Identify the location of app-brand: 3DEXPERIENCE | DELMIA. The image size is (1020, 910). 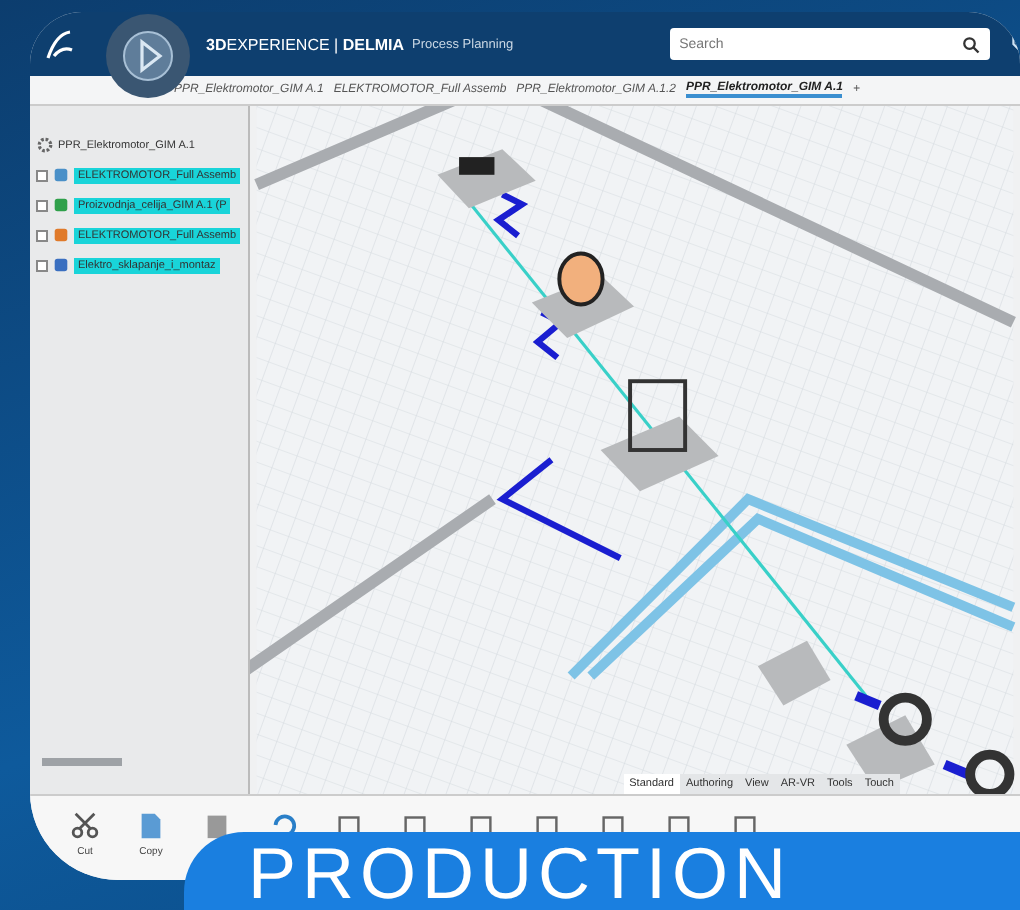
(305, 44).